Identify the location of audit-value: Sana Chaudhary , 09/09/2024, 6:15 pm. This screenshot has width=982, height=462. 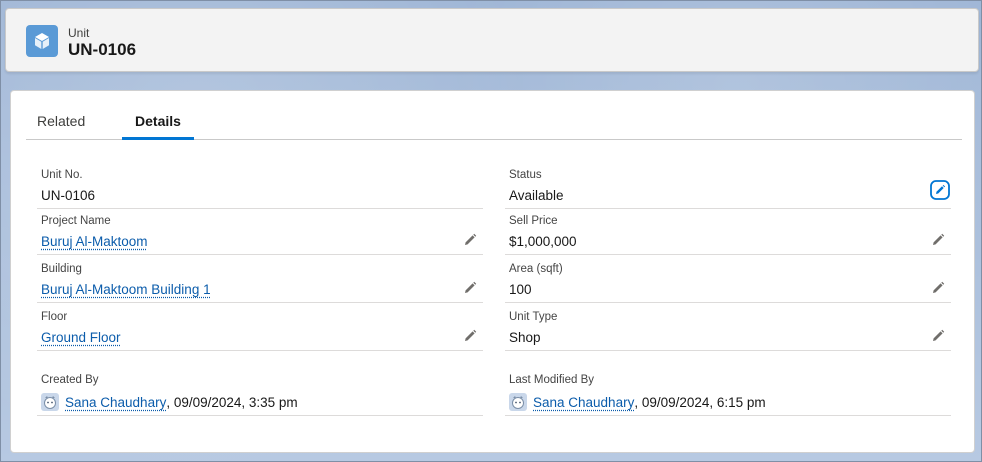
(637, 402).